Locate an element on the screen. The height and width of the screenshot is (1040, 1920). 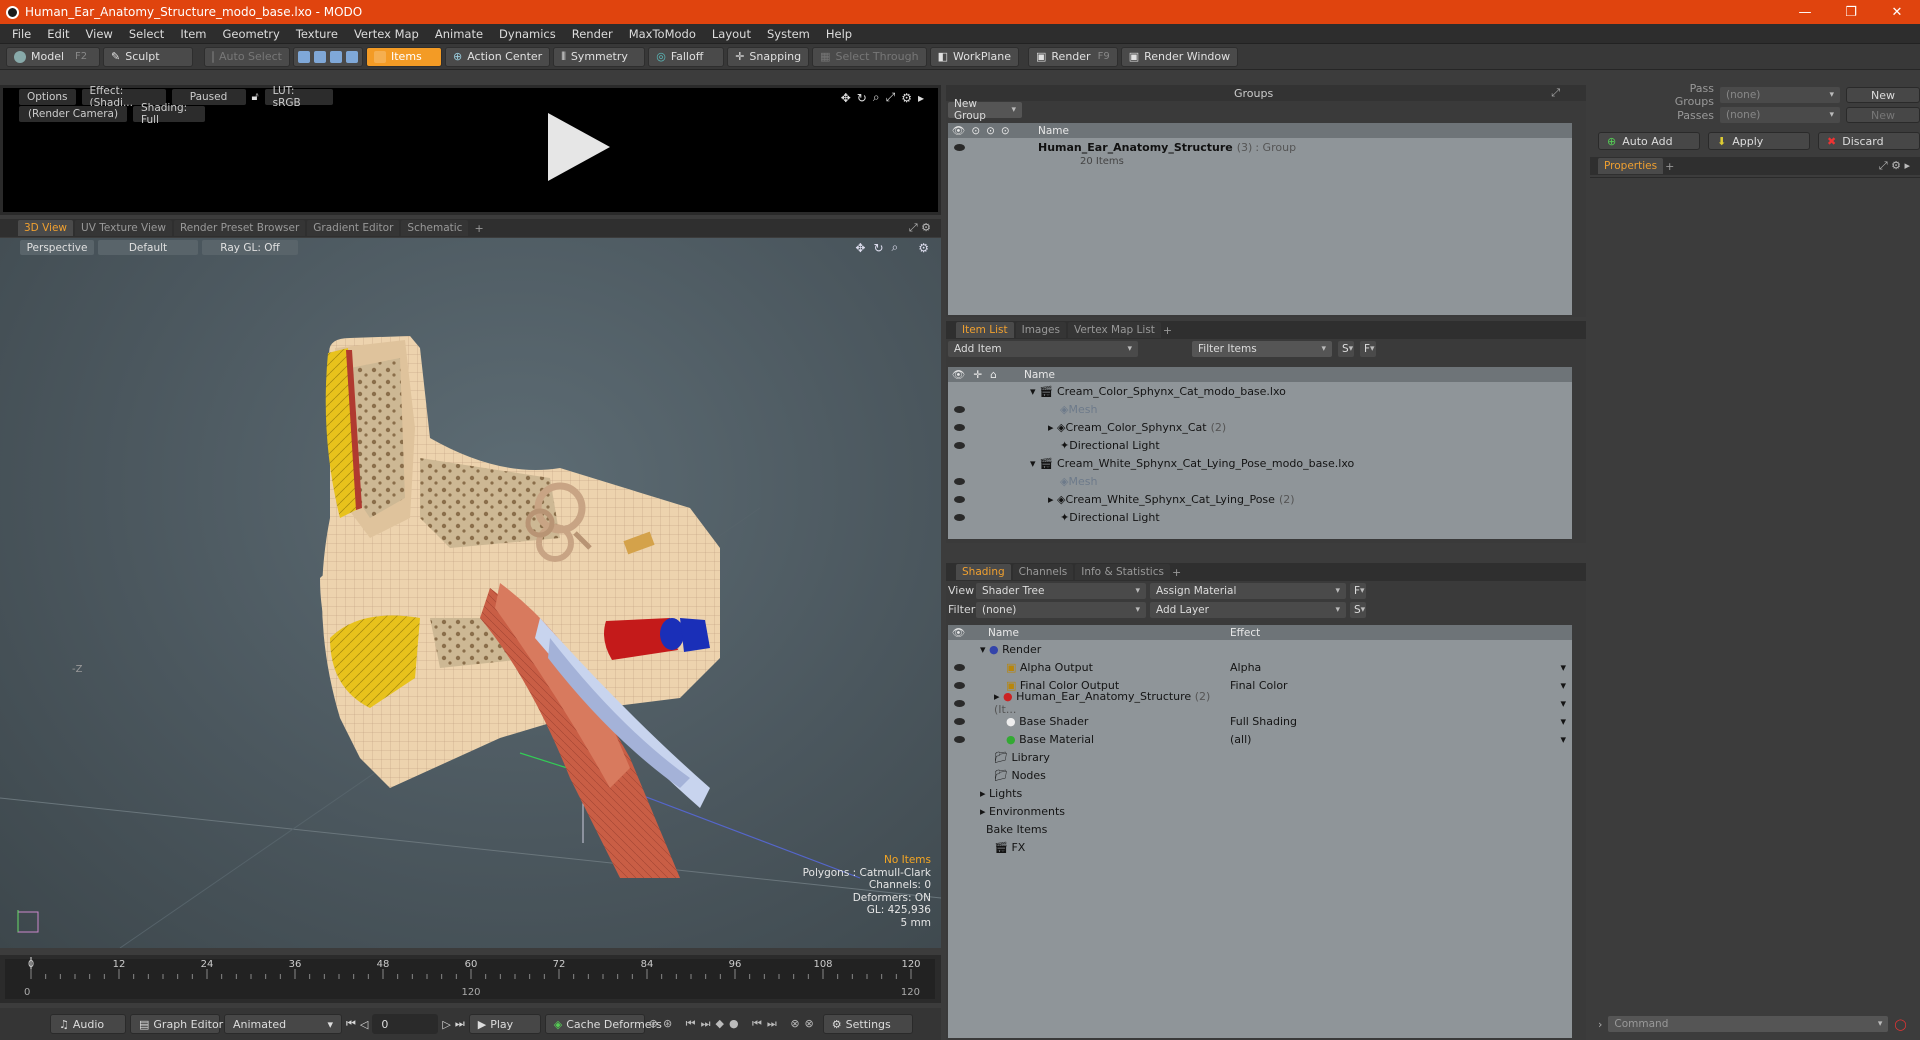
table-row: 📁︎ Nodes is located at coordinates (1260, 775).